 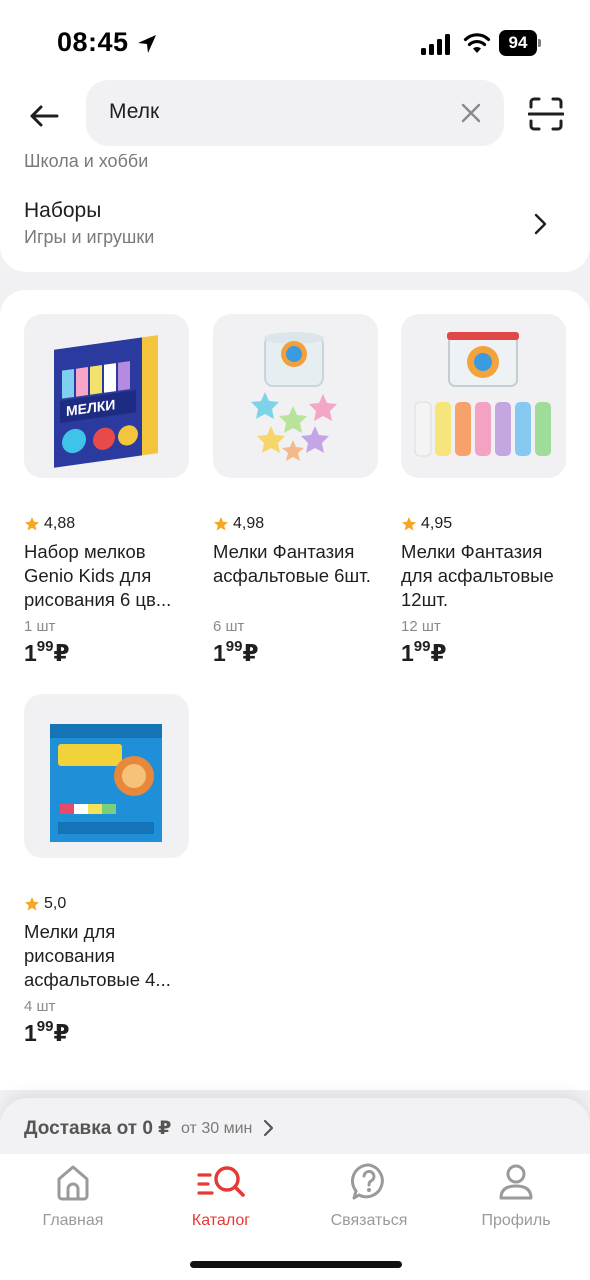 What do you see at coordinates (483, 576) in the screenshot?
I see `product-name: Мелки Фантазия для асфальтовые 12шт.` at bounding box center [483, 576].